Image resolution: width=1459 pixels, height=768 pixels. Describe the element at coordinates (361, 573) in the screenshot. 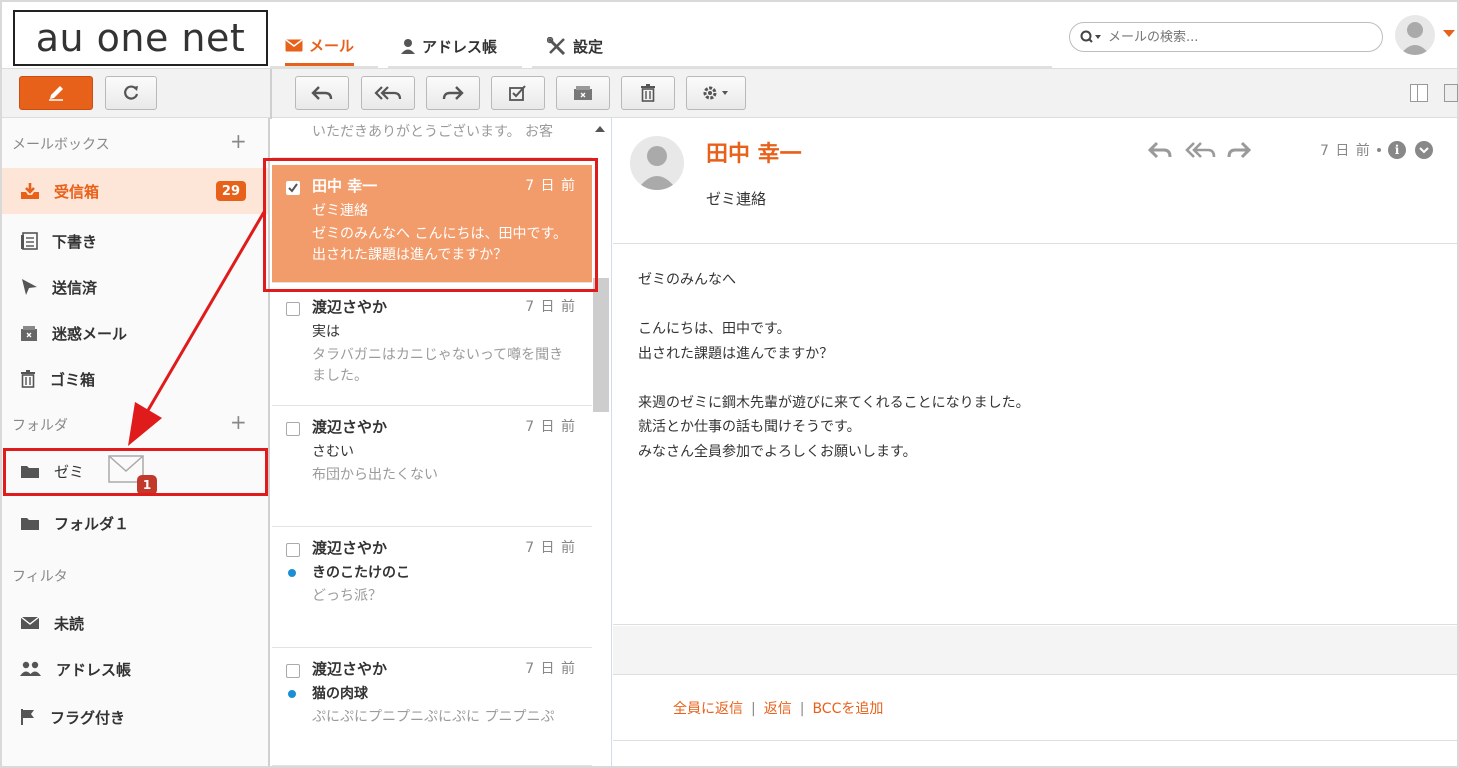

I see `message-subject: きのこたけのこ` at that location.